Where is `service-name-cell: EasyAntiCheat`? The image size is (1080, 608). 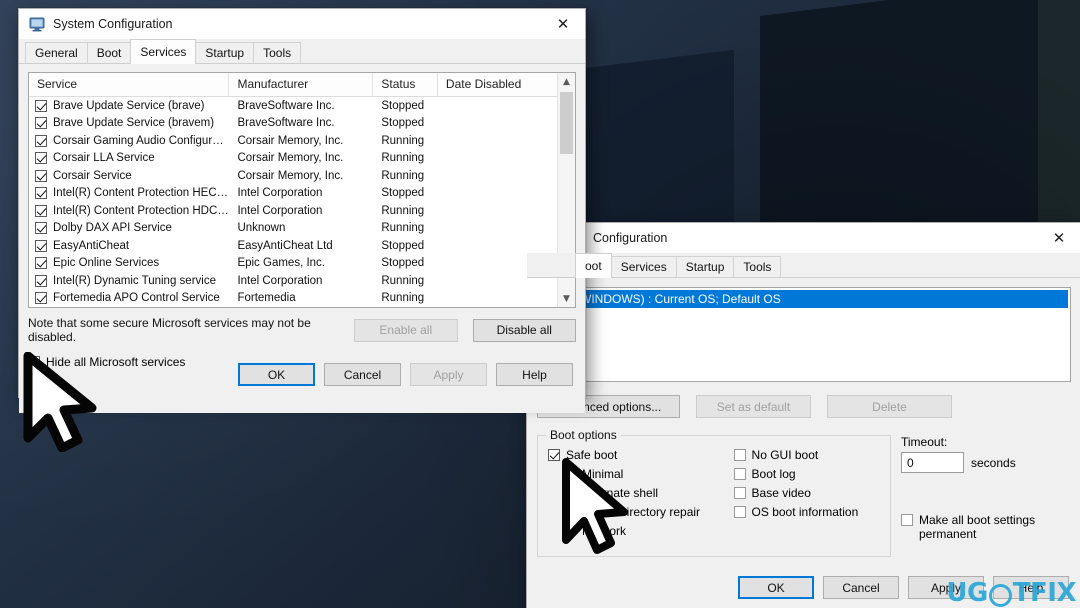
service-name-cell: EasyAntiCheat is located at coordinates (129, 245).